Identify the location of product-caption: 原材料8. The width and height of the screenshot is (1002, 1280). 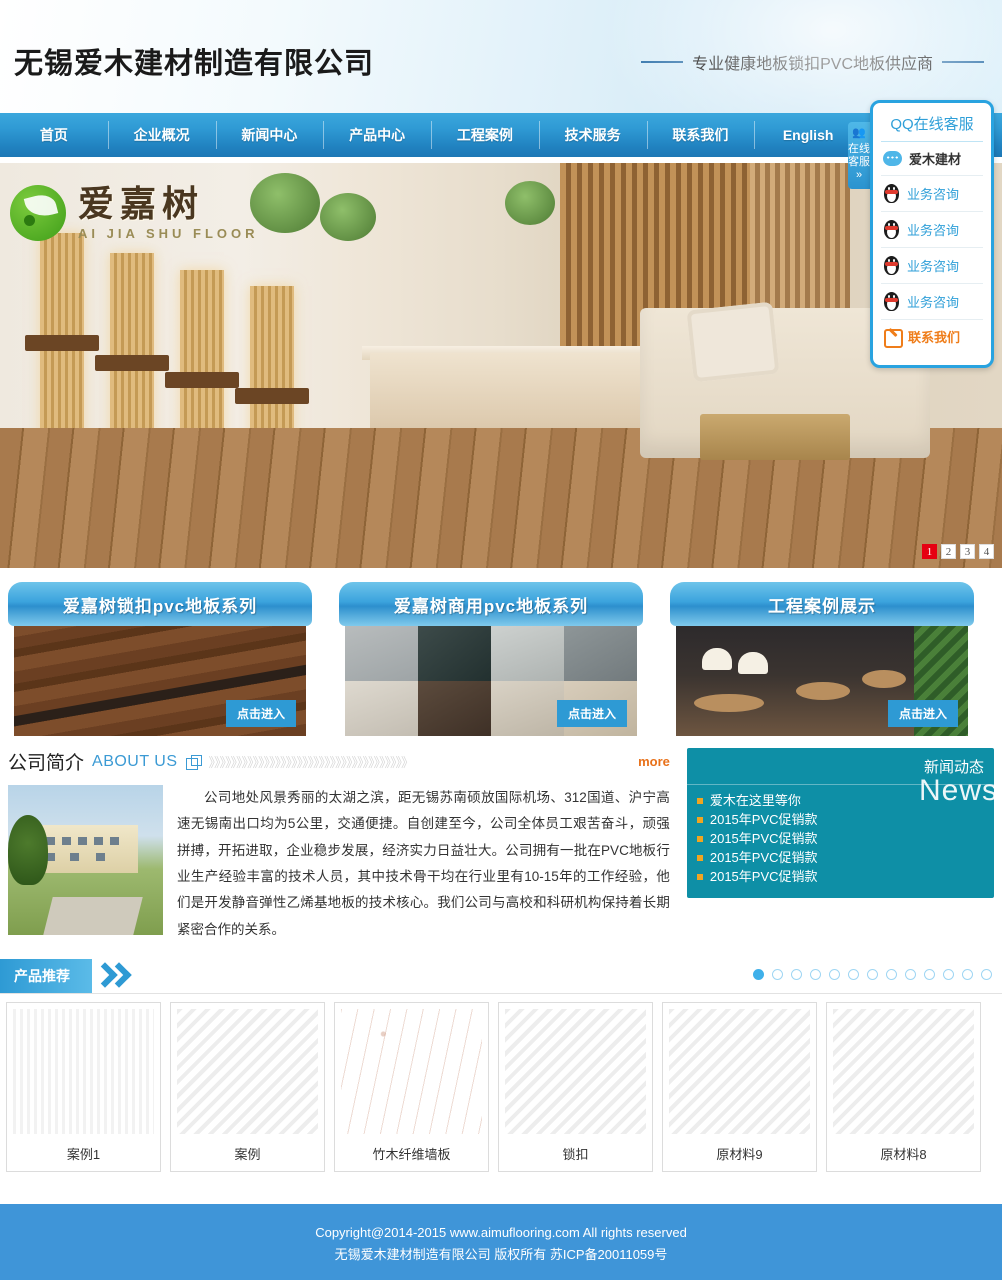
(903, 1154).